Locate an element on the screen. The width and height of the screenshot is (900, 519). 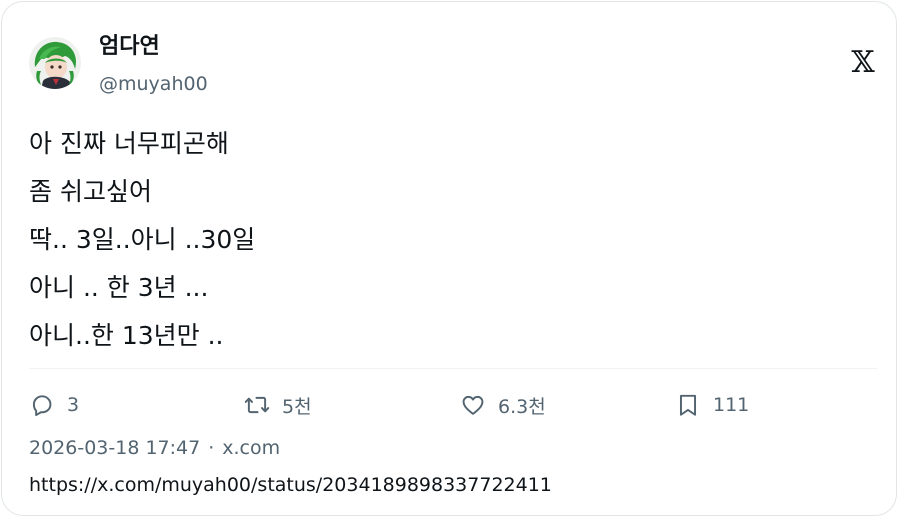
retweet-count: 5천 is located at coordinates (297, 406).